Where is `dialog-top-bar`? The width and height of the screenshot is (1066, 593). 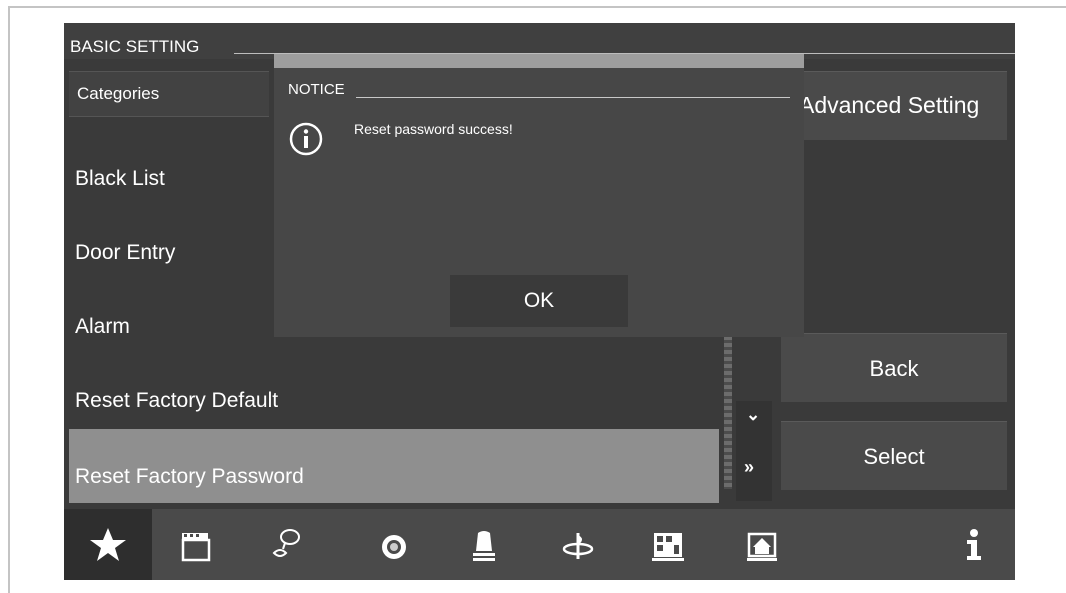 dialog-top-bar is located at coordinates (539, 61).